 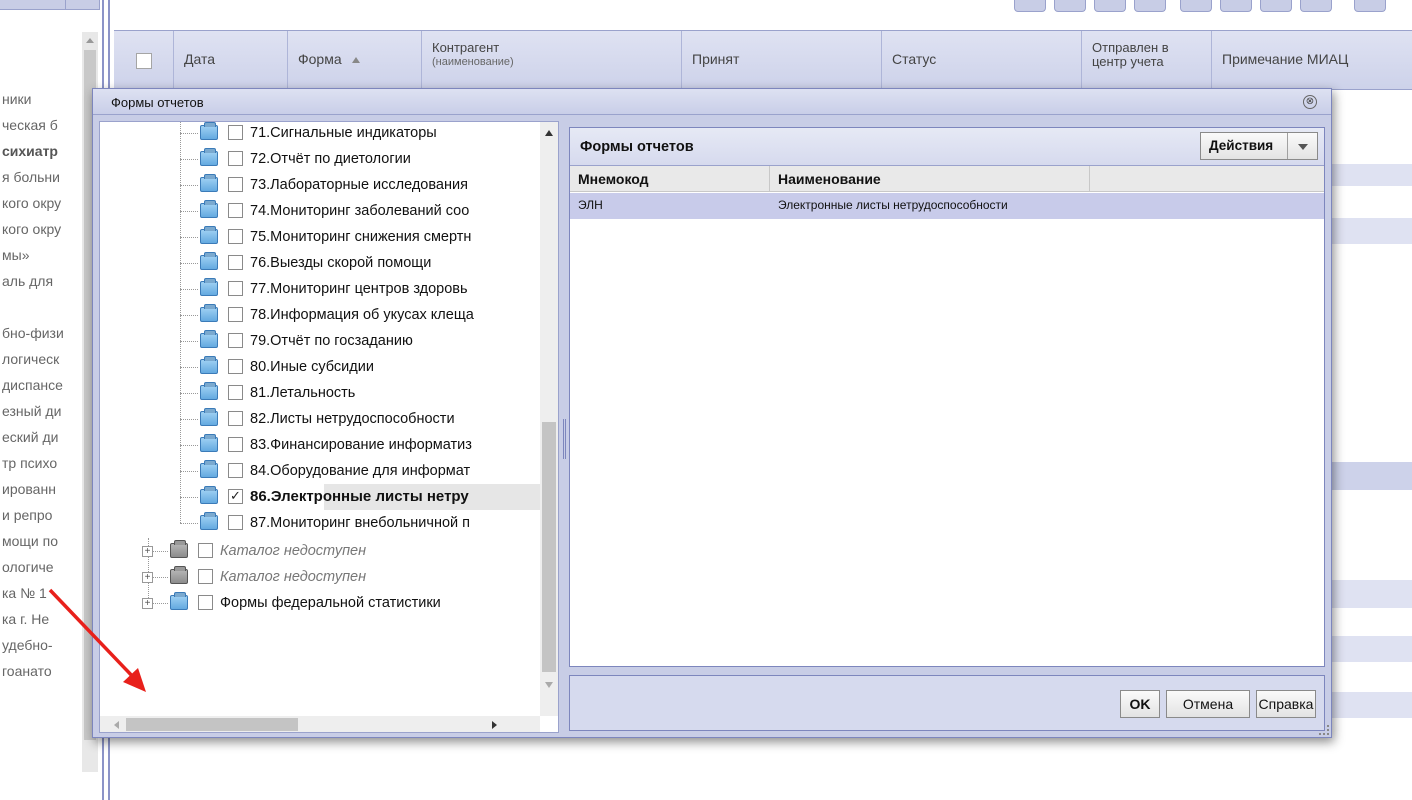 What do you see at coordinates (320, 724) in the screenshot?
I see `tree-horizontal-scrollbar` at bounding box center [320, 724].